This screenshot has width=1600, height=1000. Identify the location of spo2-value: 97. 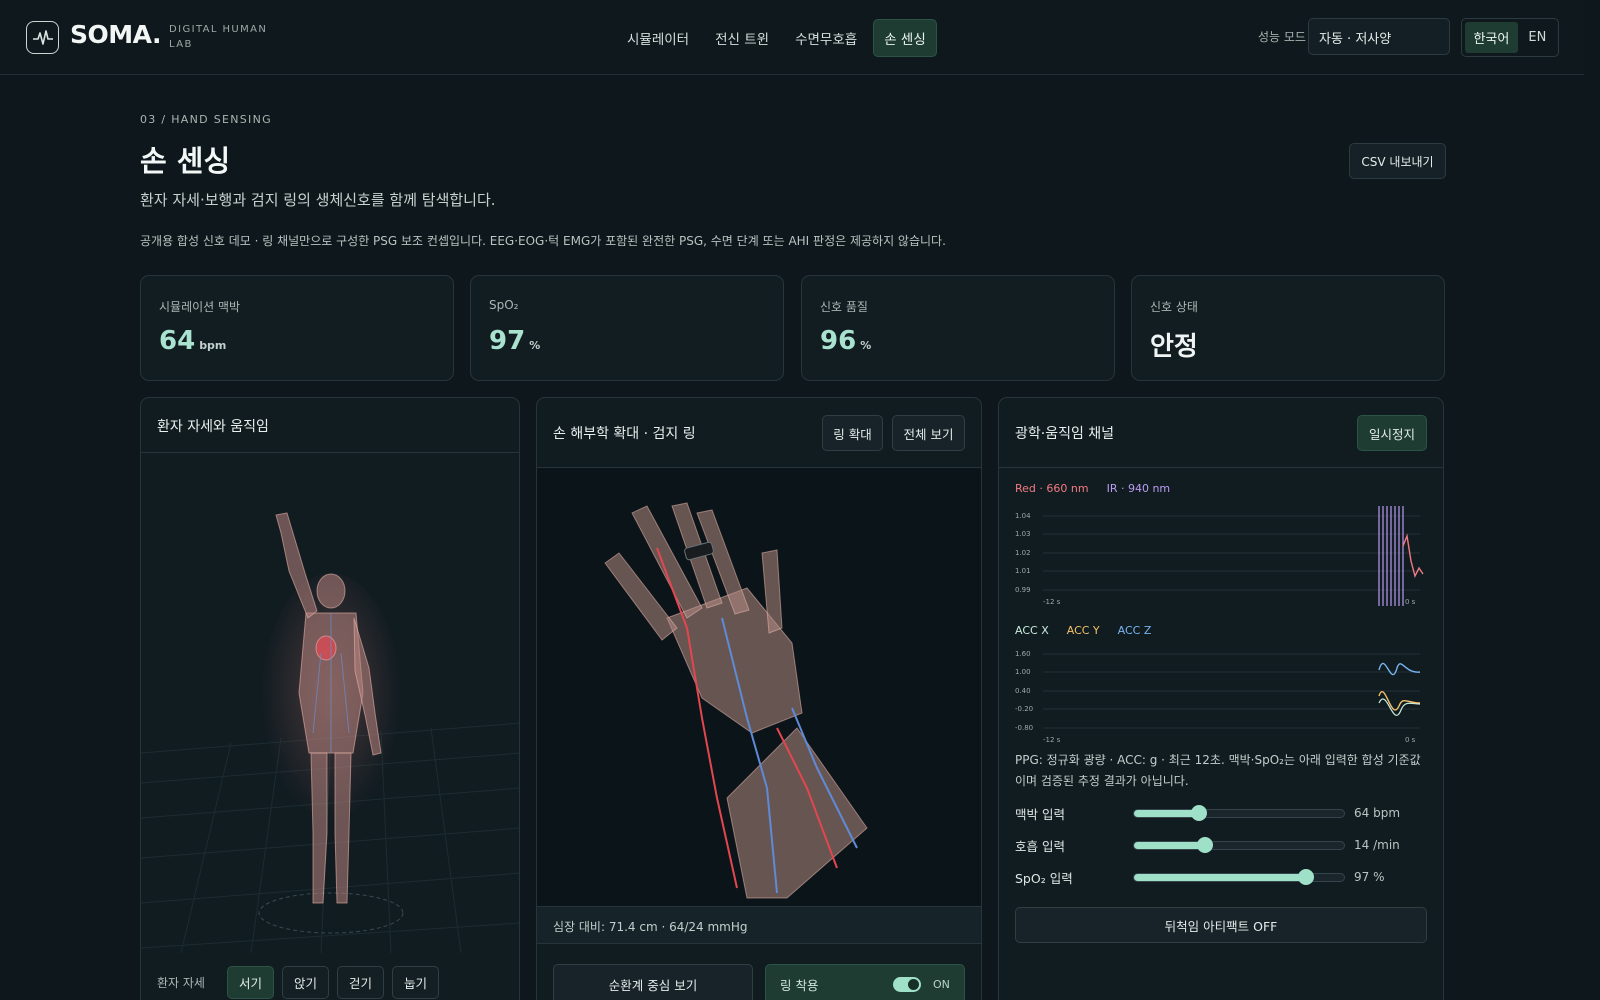
(507, 341).